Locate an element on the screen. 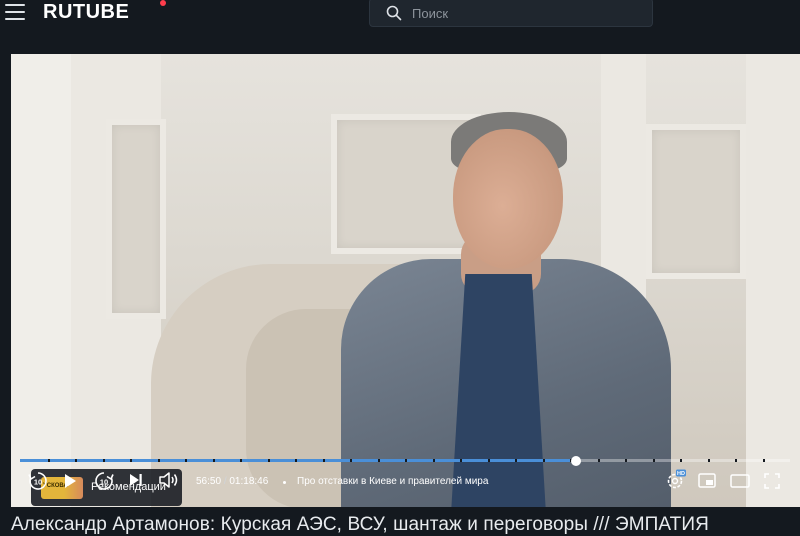 Image resolution: width=800 pixels, height=536 pixels. progress-handle is located at coordinates (575, 461).